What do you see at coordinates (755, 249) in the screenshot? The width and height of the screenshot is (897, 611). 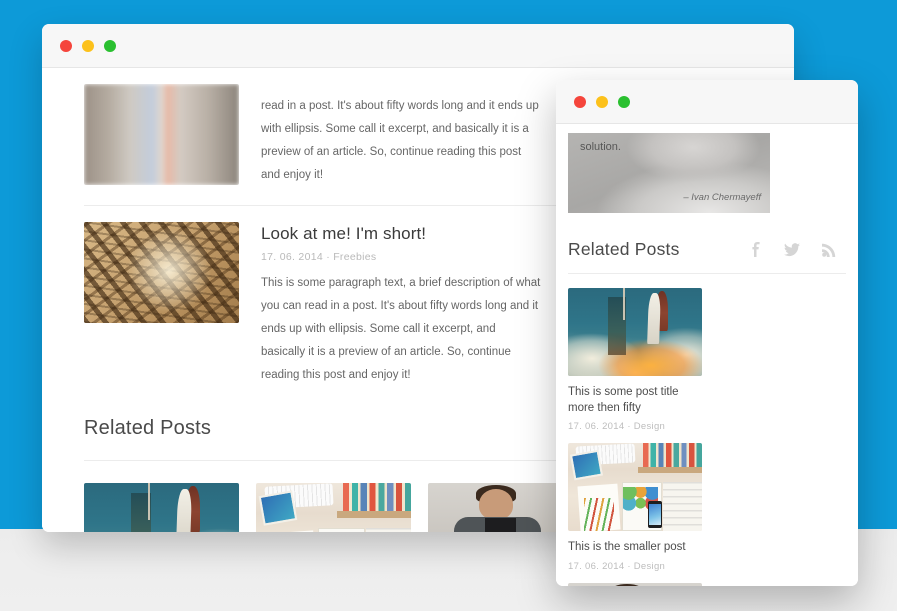 I see `facebook-icon` at bounding box center [755, 249].